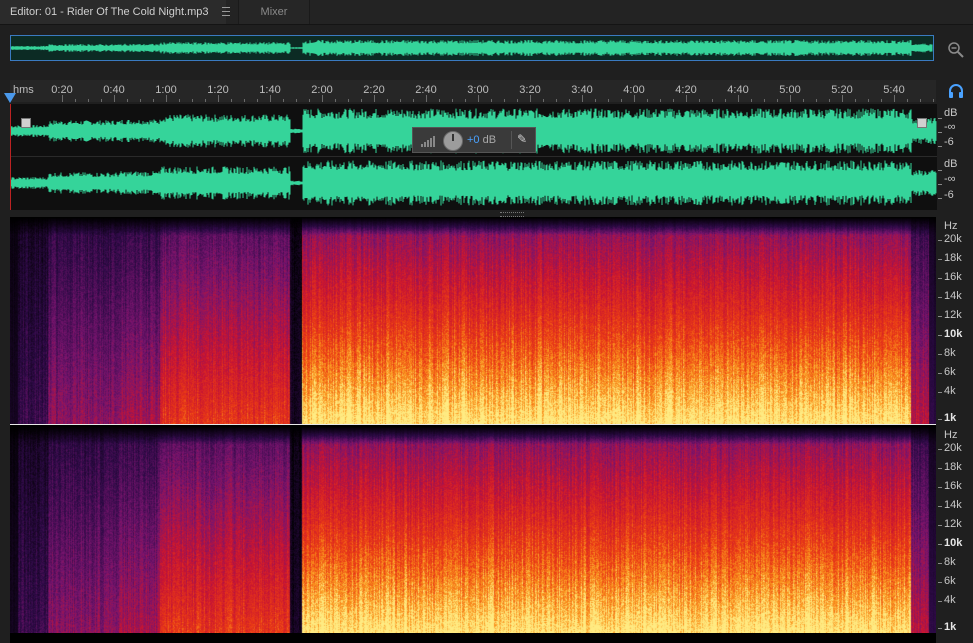 The width and height of the screenshot is (973, 643). Describe the element at coordinates (481, 140) in the screenshot. I see `gain-readout: +0 dB` at that location.